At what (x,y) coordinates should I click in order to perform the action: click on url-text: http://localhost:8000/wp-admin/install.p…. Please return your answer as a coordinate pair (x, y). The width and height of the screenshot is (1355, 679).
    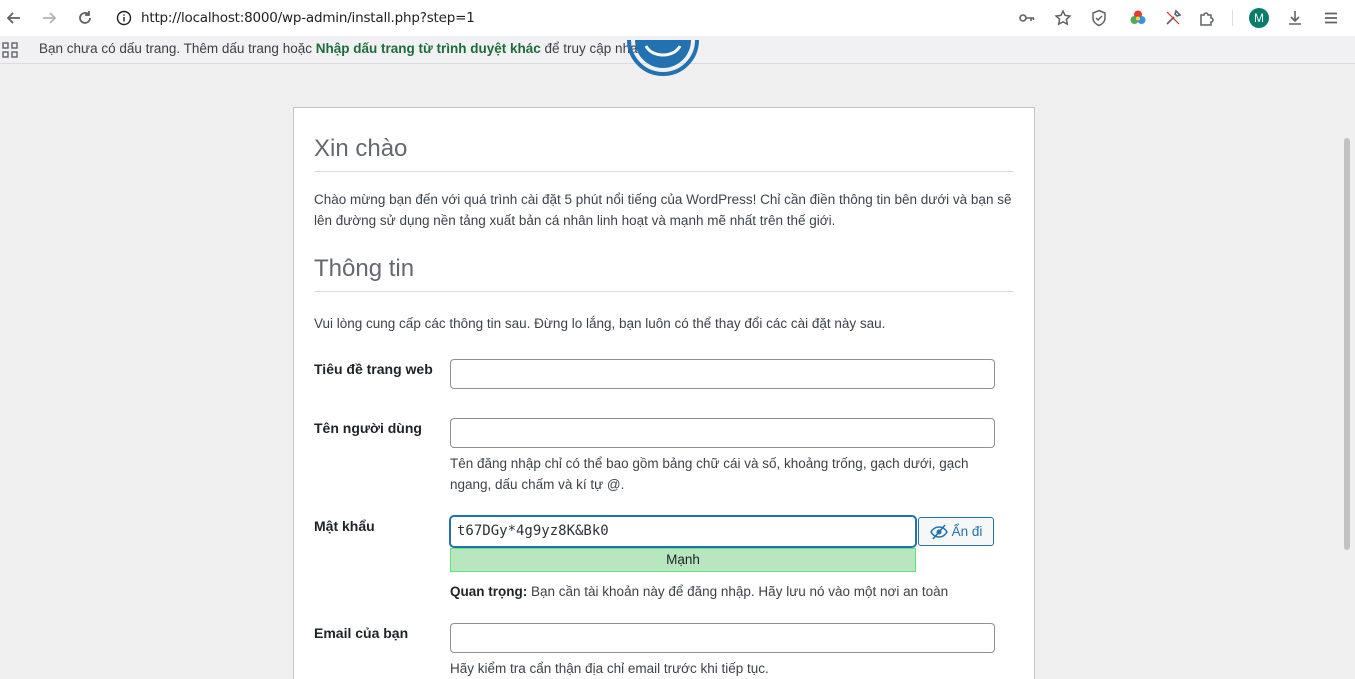
    Looking at the image, I should click on (308, 18).